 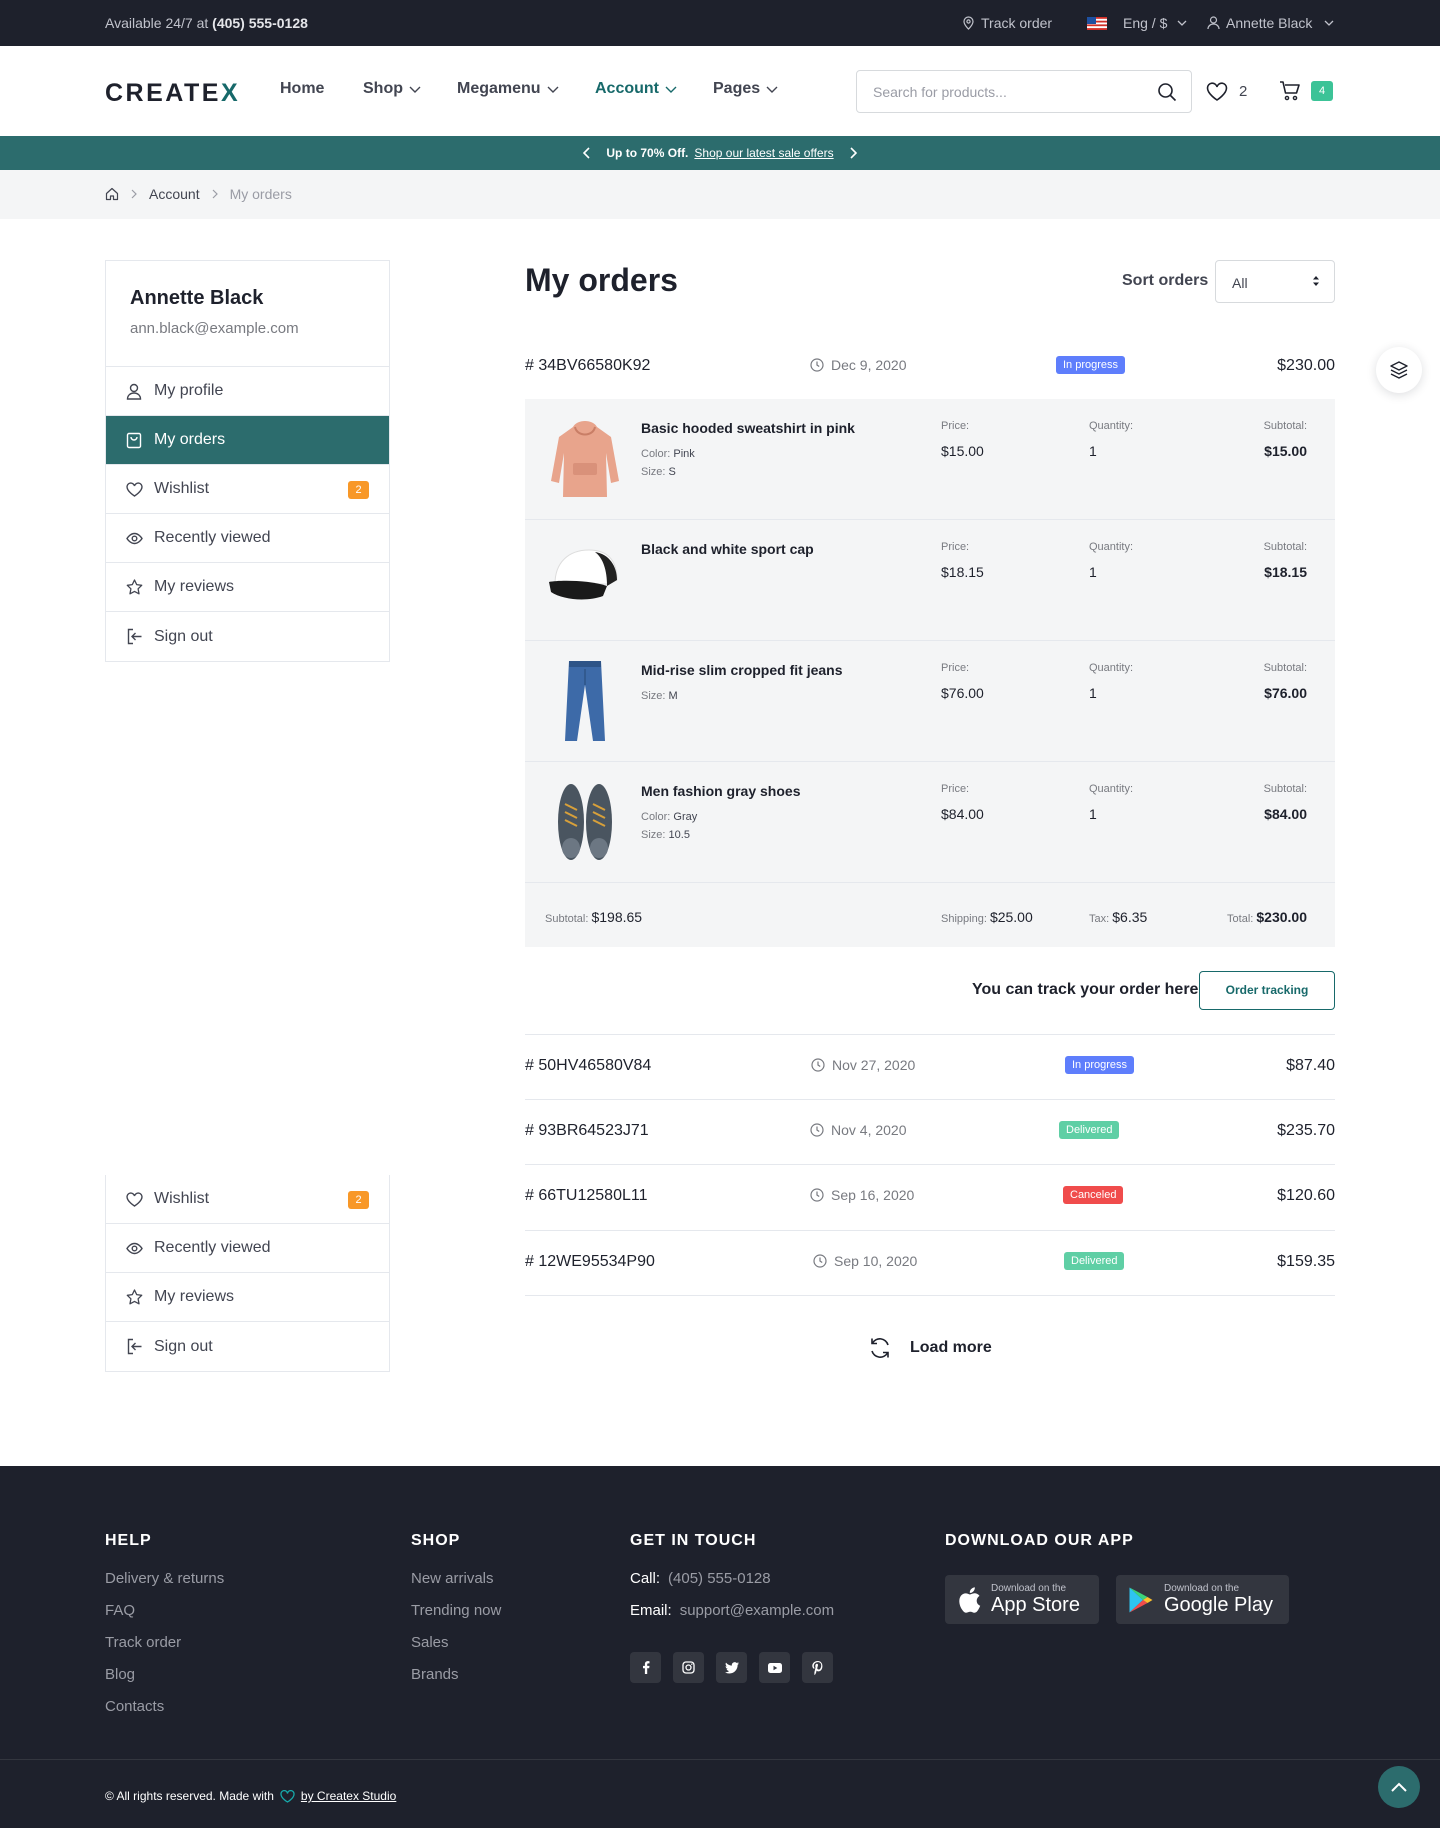 What do you see at coordinates (174, 194) in the screenshot?
I see `breadcrumb-account: Account` at bounding box center [174, 194].